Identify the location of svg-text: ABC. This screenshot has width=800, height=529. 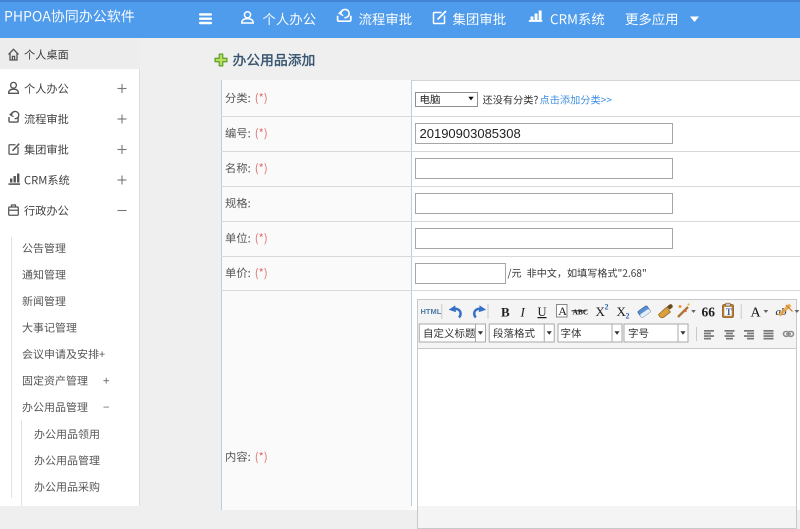
(581, 312).